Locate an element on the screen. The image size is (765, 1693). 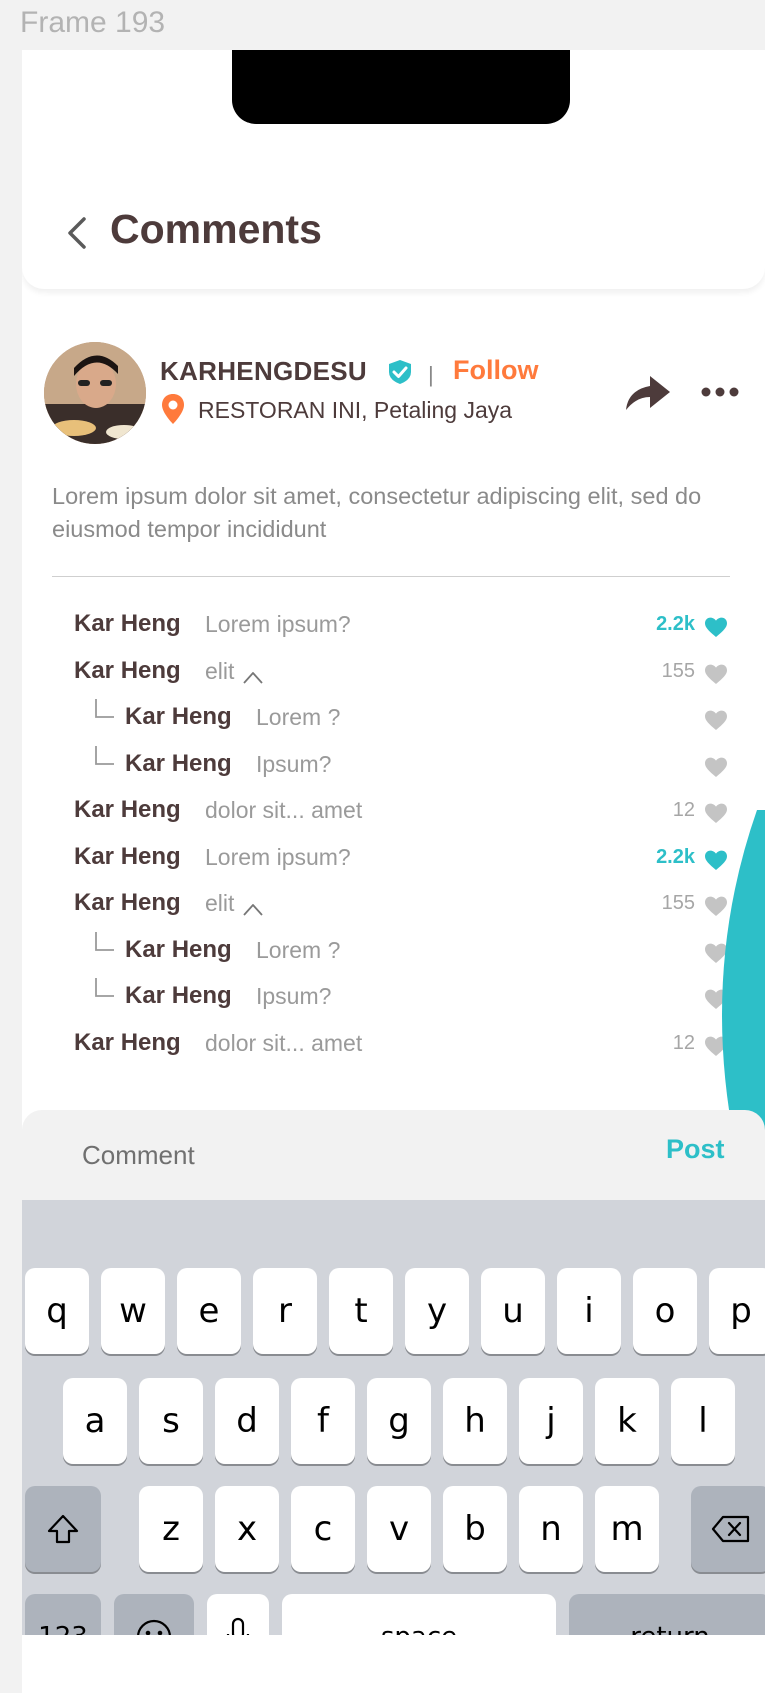
backspace-icon is located at coordinates (730, 1529).